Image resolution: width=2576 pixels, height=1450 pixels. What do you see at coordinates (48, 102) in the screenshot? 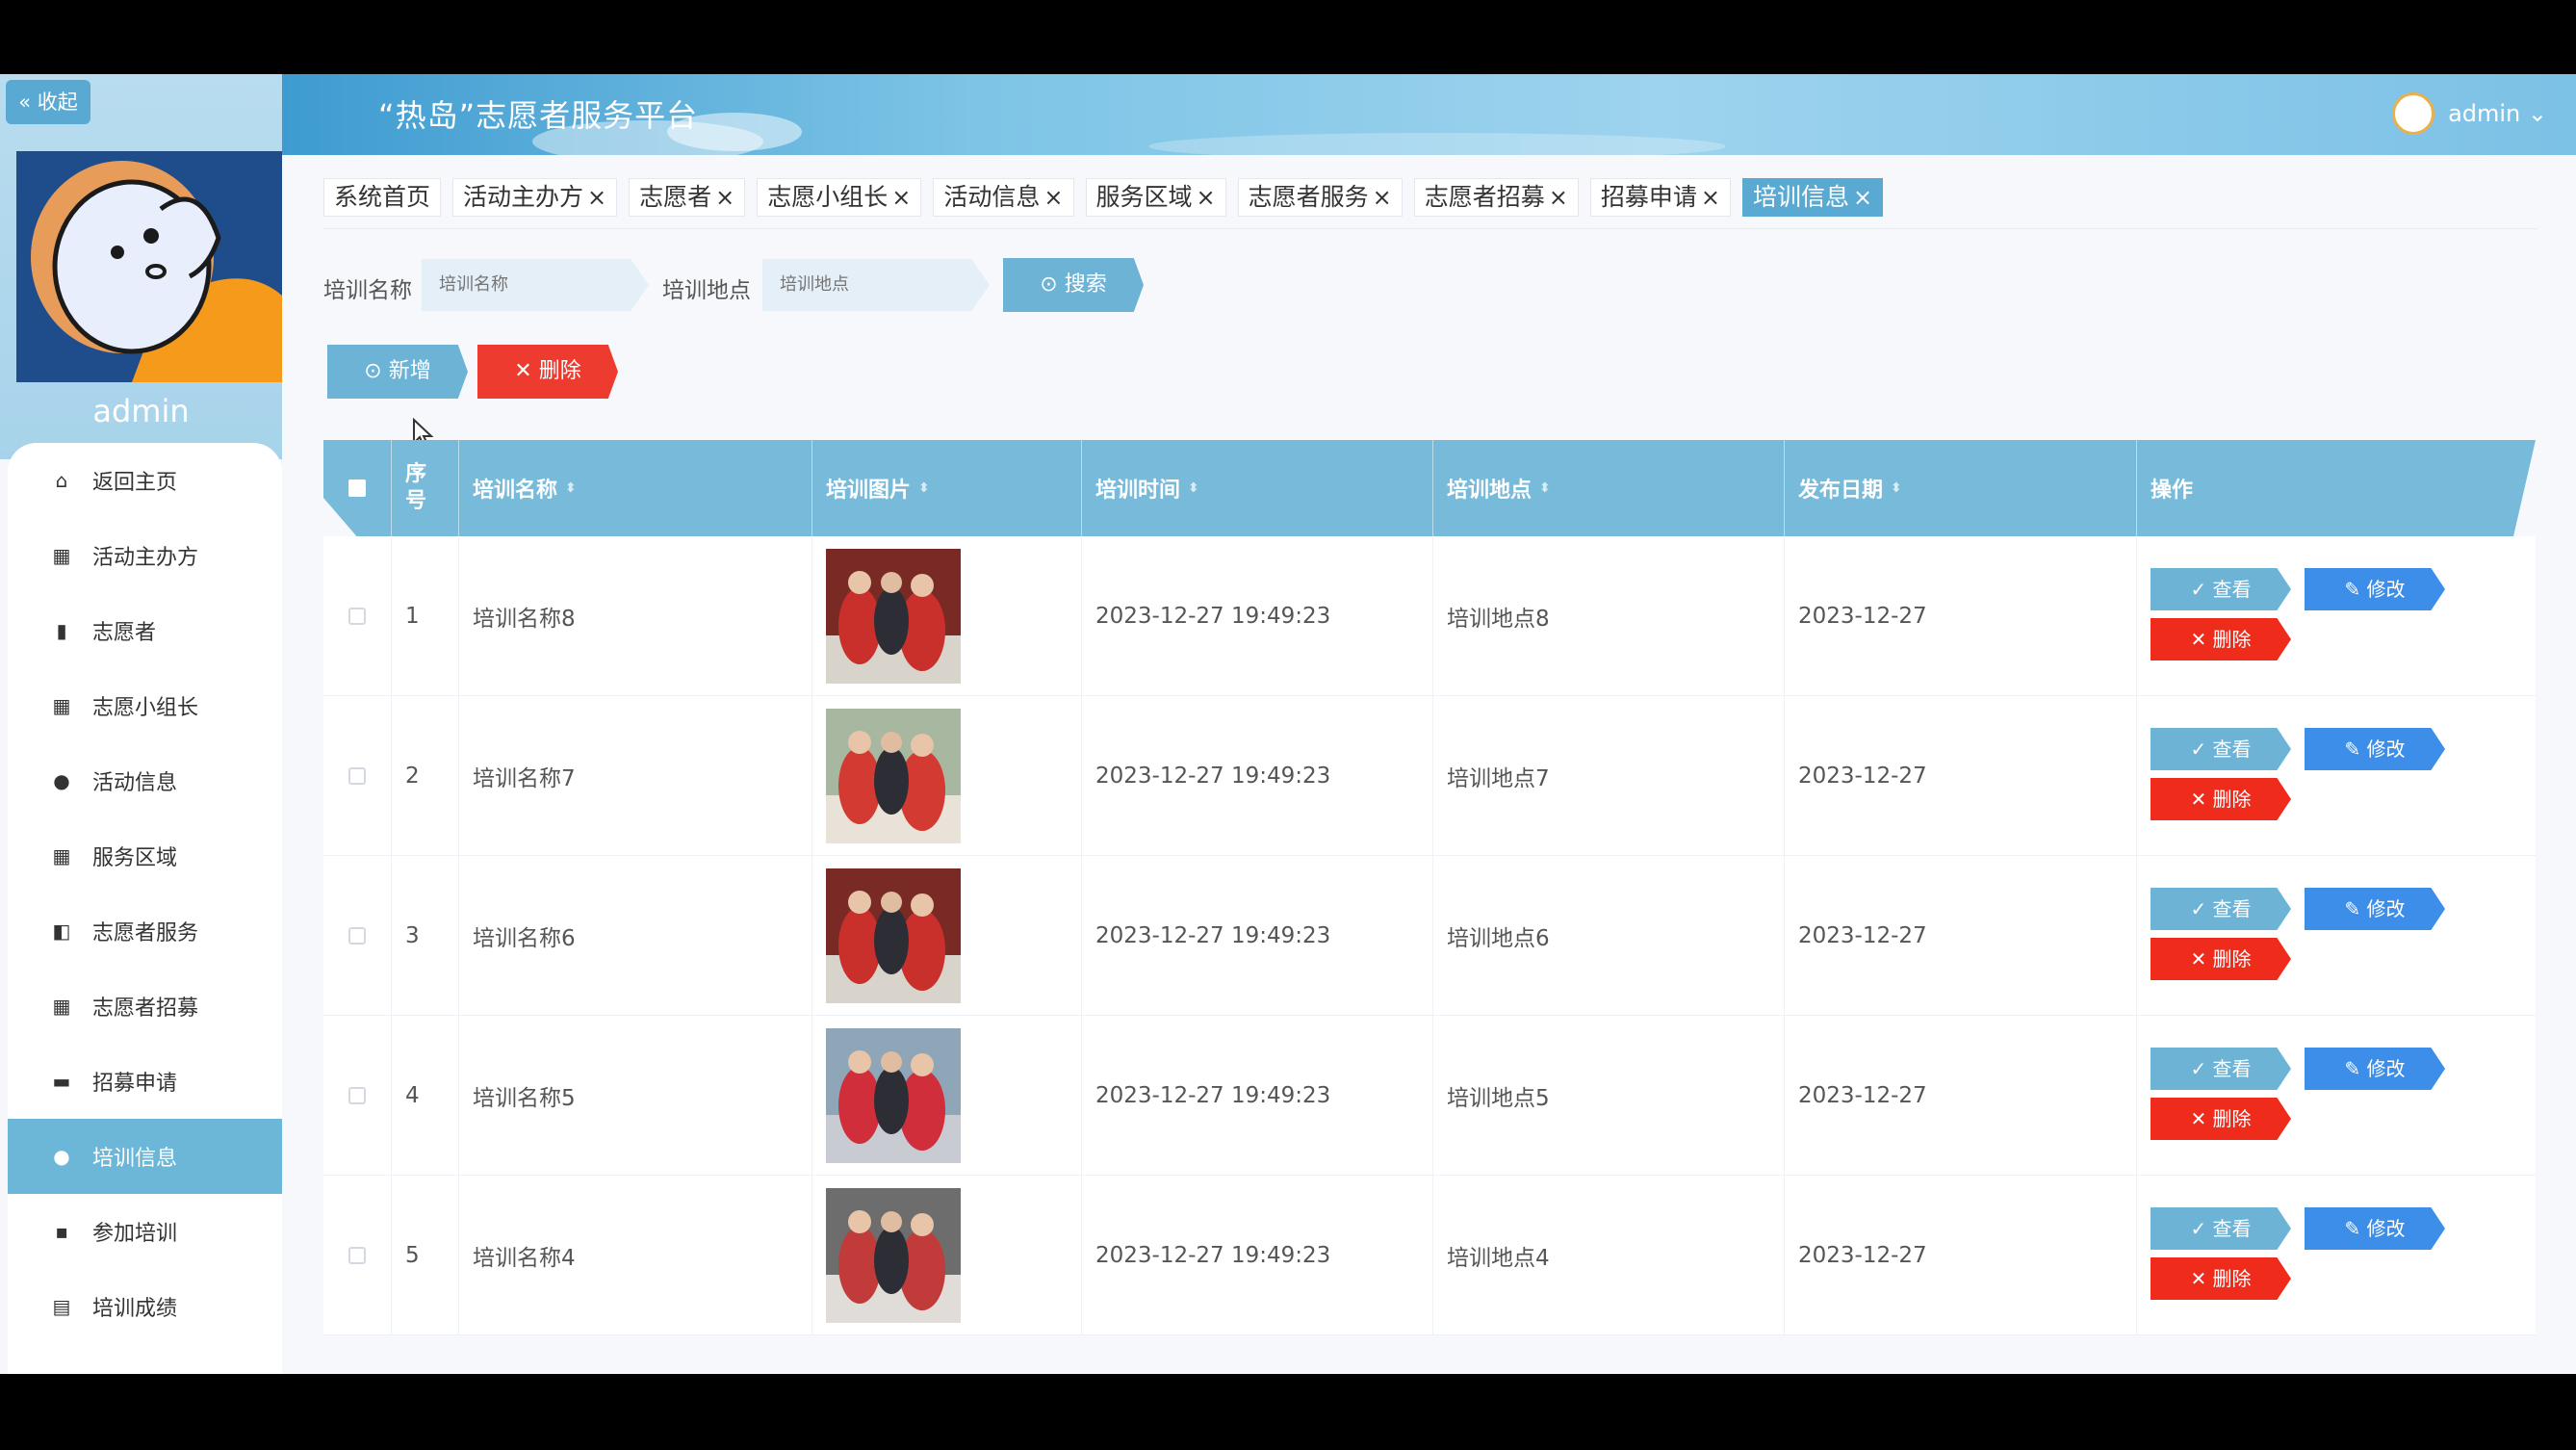
I see `collapse-button: « 收起` at bounding box center [48, 102].